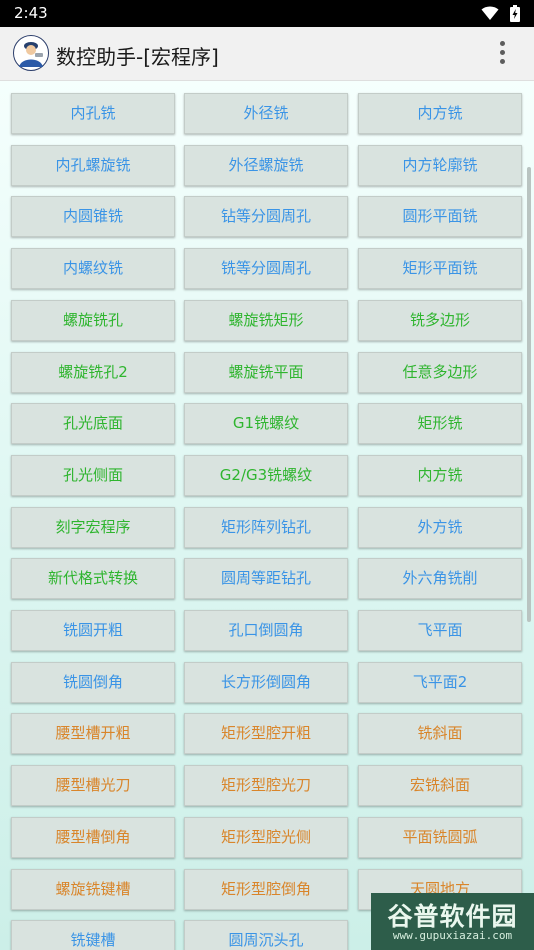 The image size is (534, 950). Describe the element at coordinates (93, 423) in the screenshot. I see `macro-button: 孔光底面` at that location.